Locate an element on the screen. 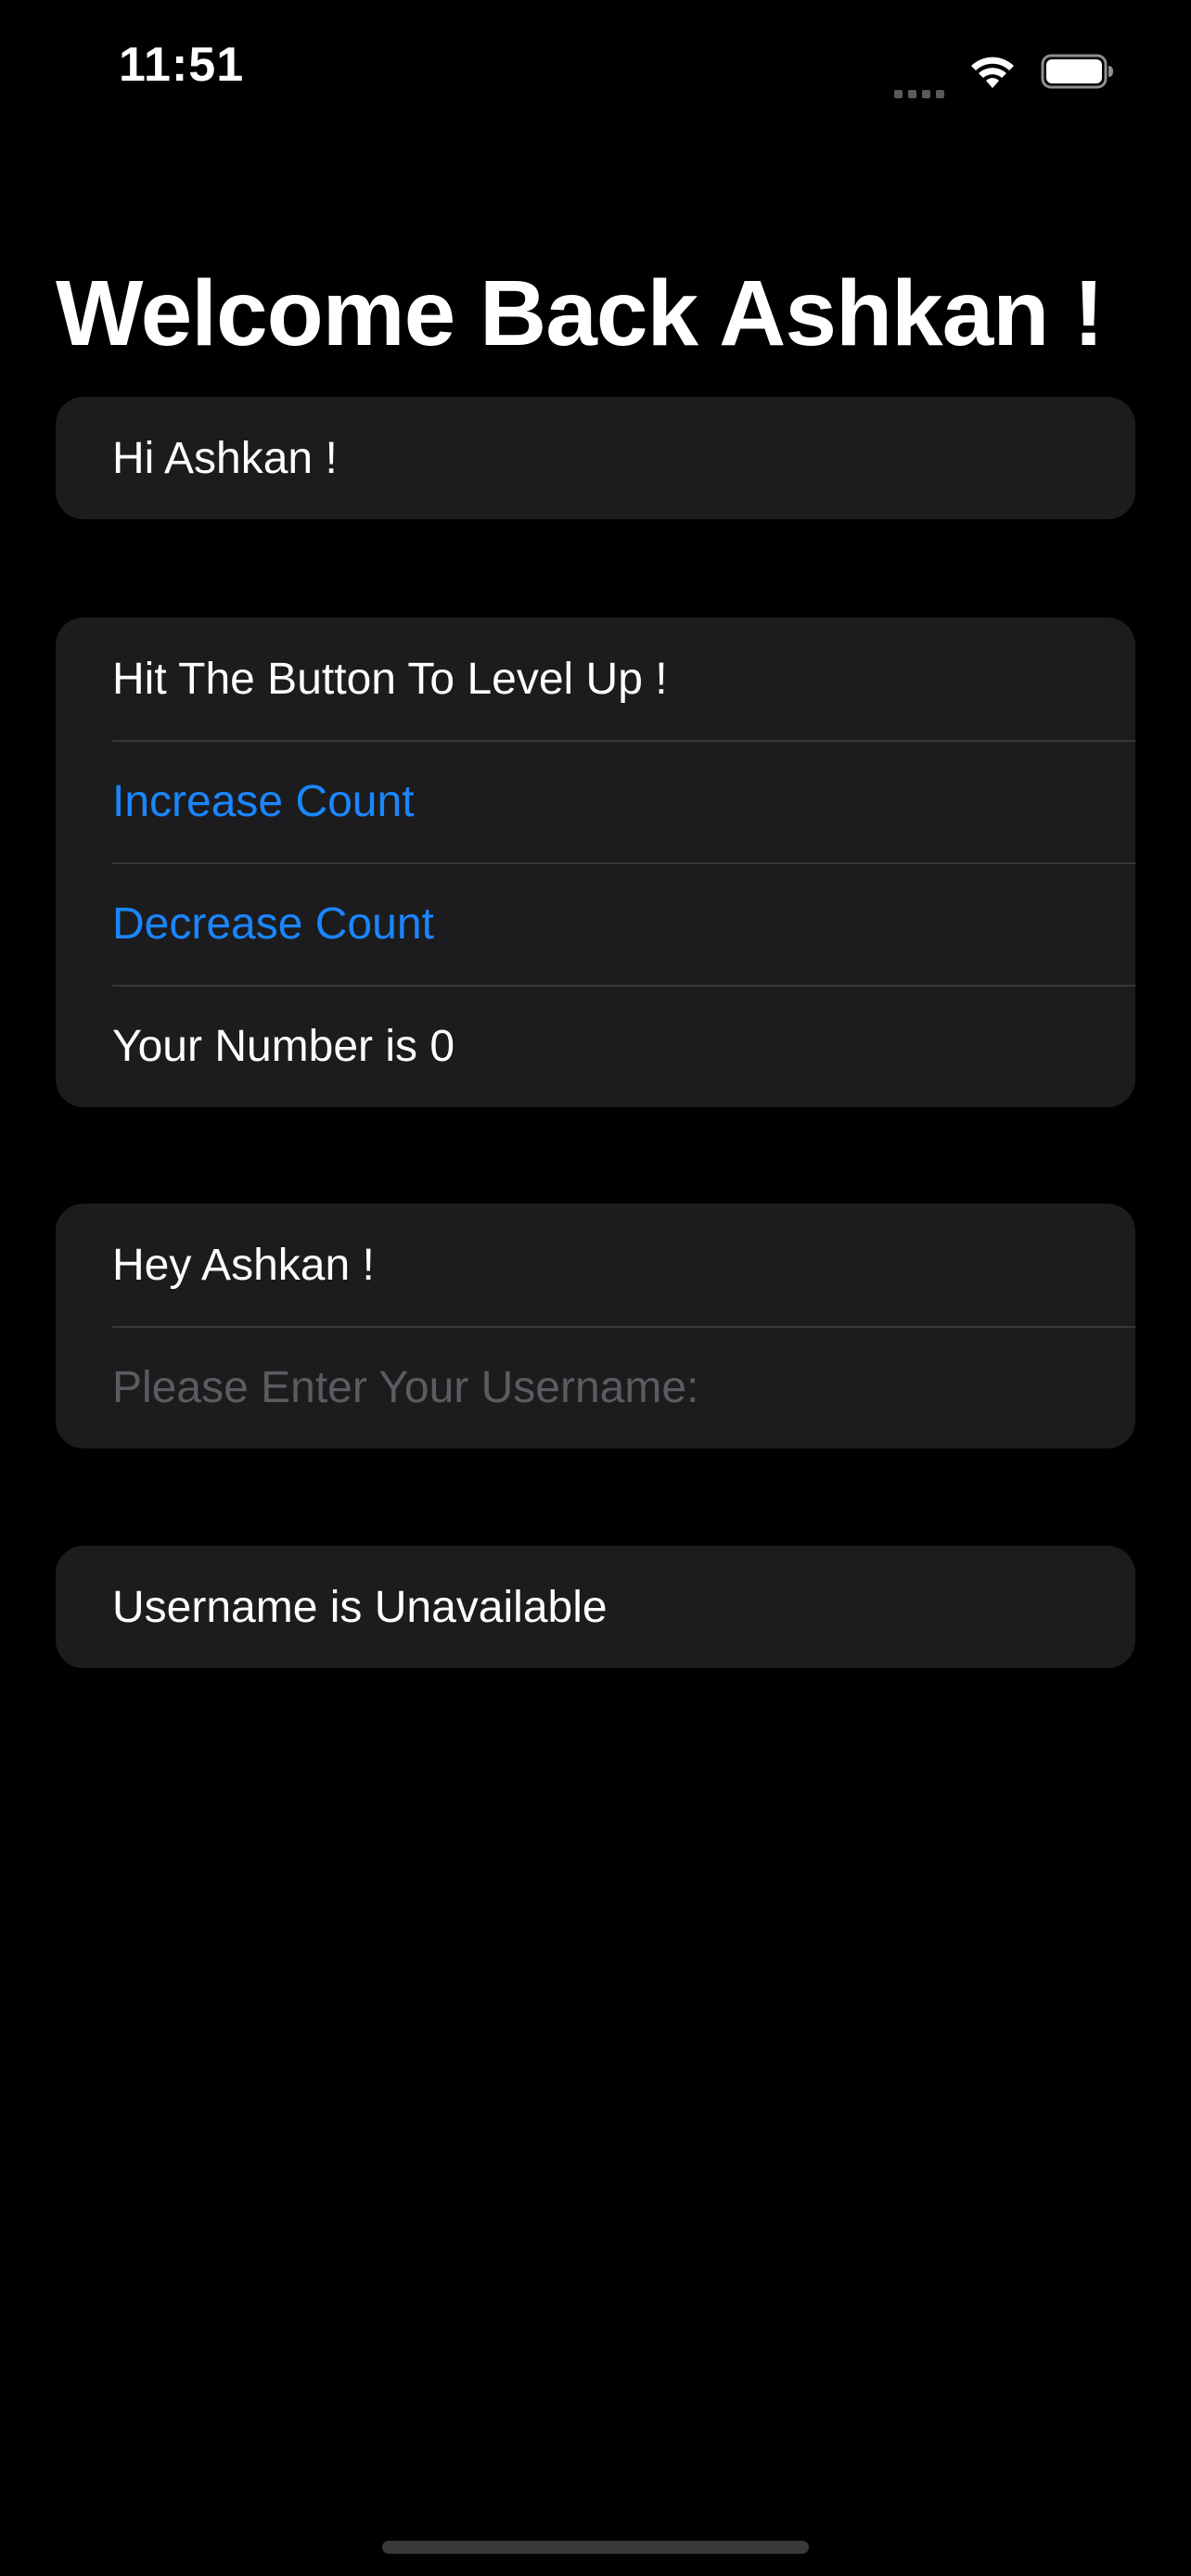 The width and height of the screenshot is (1191, 2576). cellular-signal-icon is located at coordinates (919, 71).